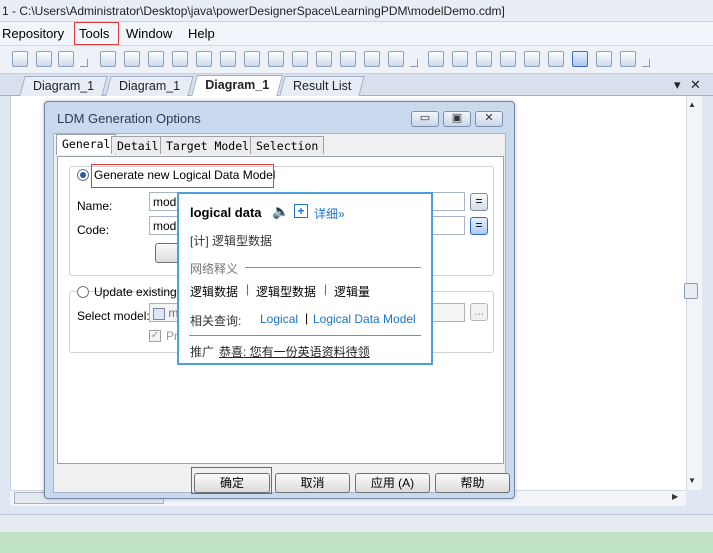  What do you see at coordinates (356, 34) in the screenshot?
I see `menu-bar: Repository Tools Window Help` at bounding box center [356, 34].